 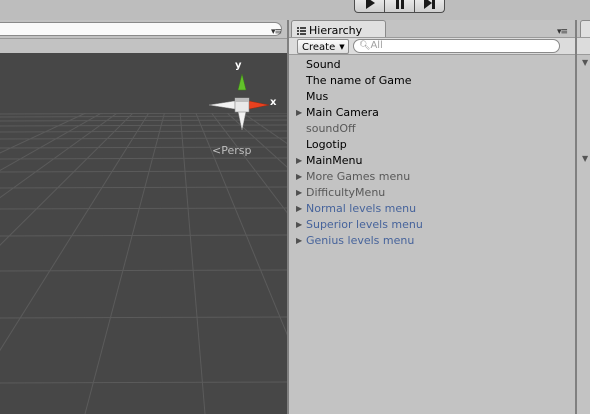 I want to click on create-label: Create, so click(x=319, y=47).